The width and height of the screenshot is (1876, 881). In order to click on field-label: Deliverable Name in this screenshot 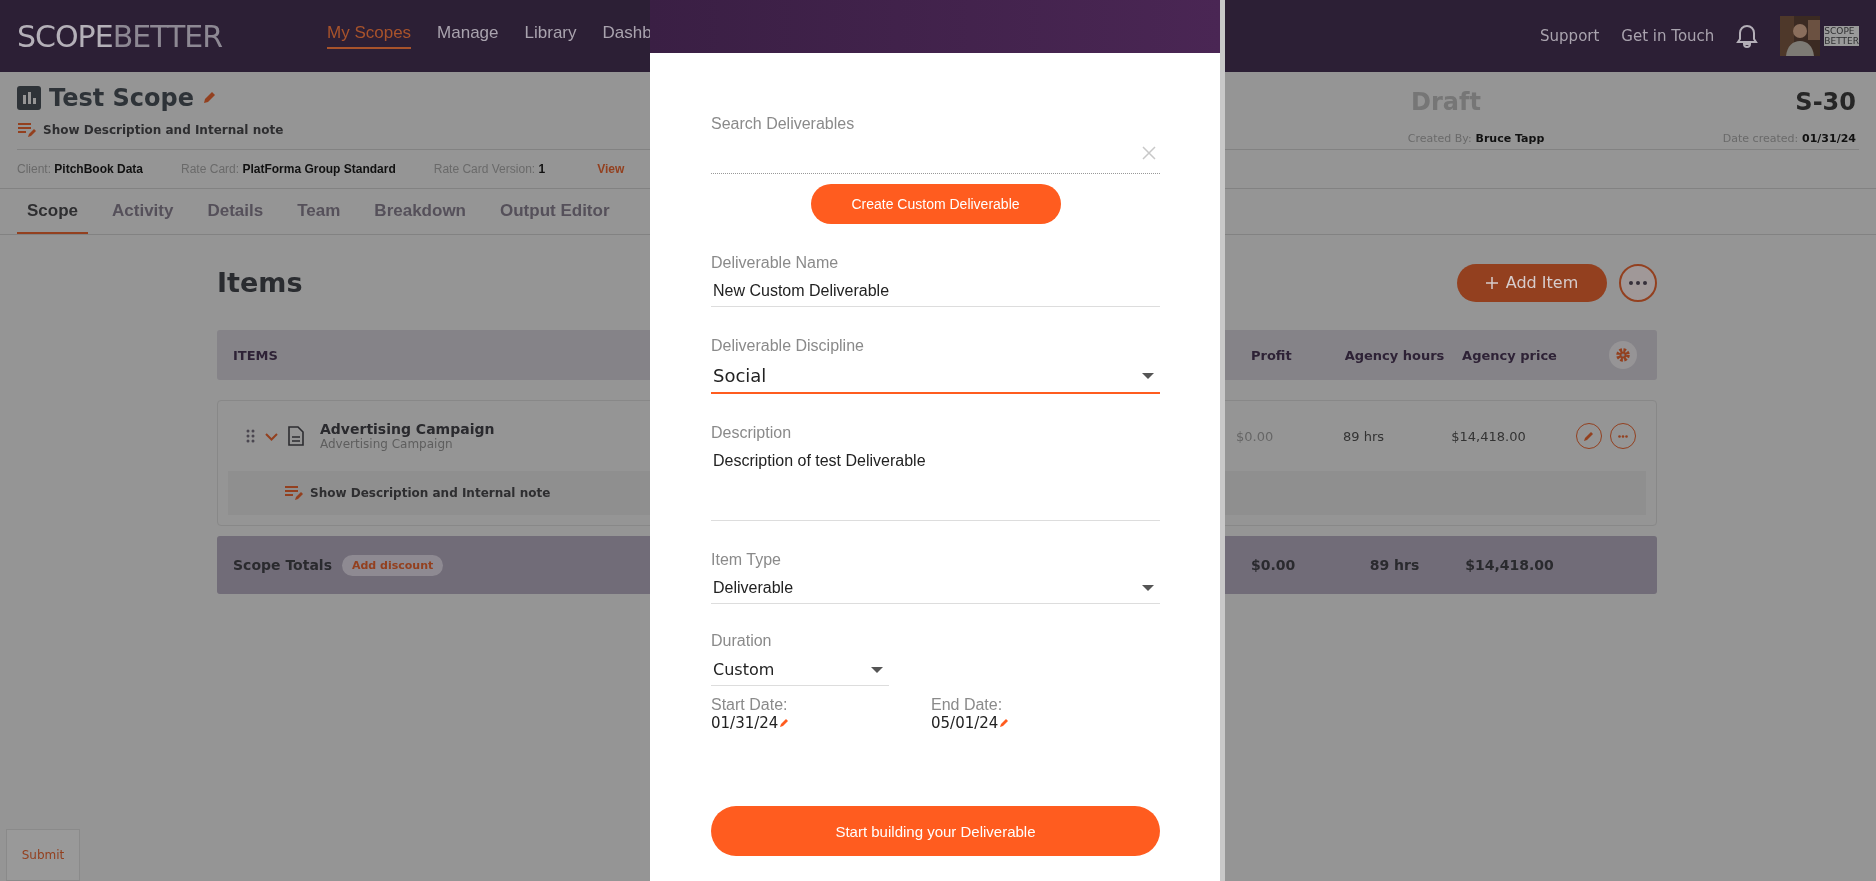, I will do `click(775, 263)`.